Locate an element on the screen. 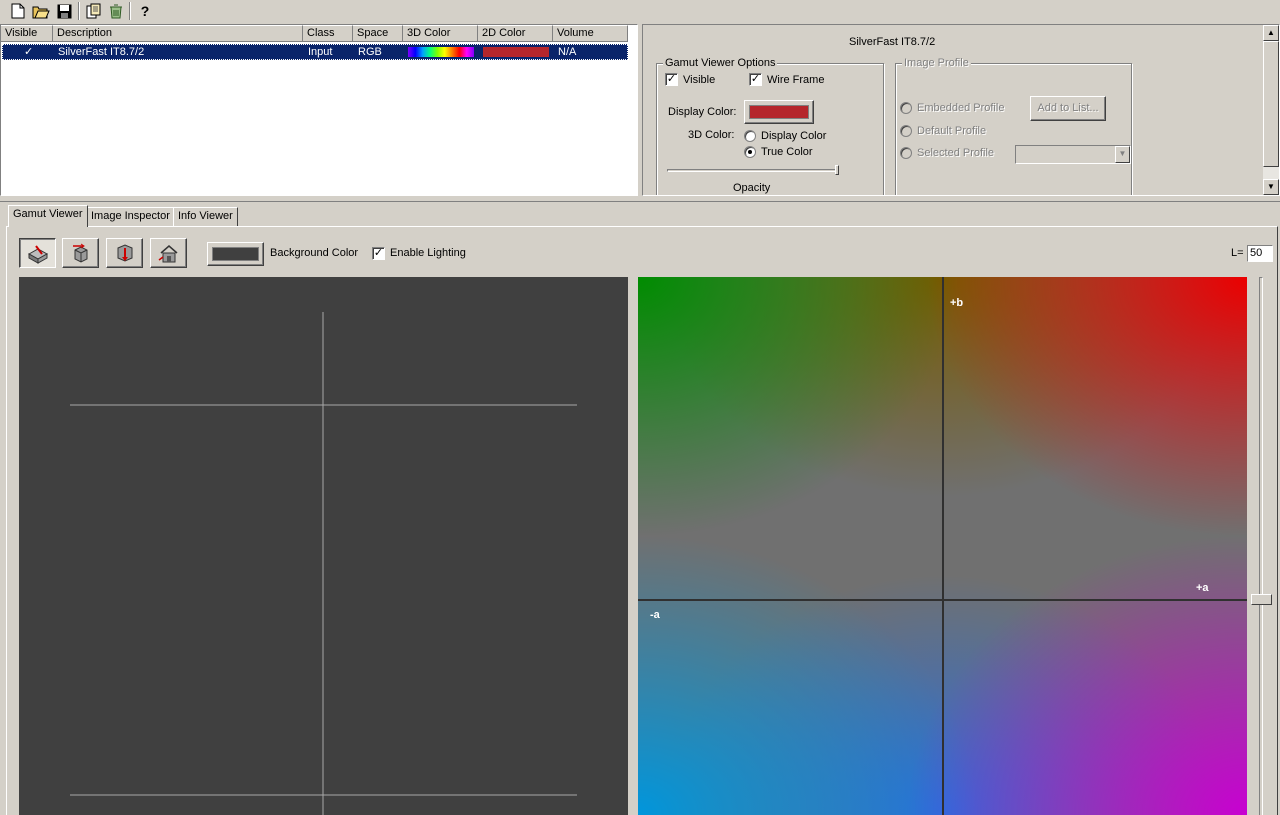  row-2d-color-swatch is located at coordinates (516, 52).